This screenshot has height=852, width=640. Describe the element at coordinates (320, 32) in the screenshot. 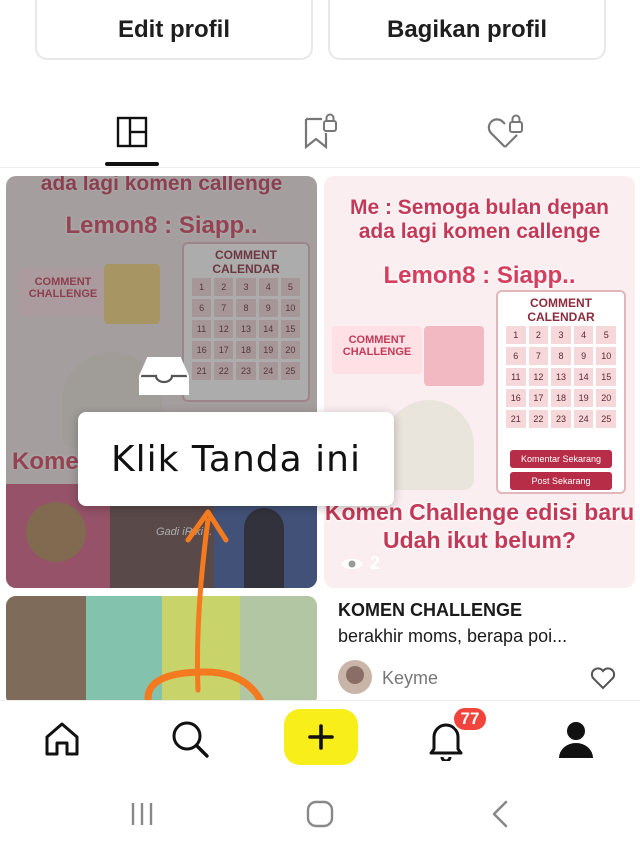

I see `profile-actions: Edit profil Bagikan profil` at that location.